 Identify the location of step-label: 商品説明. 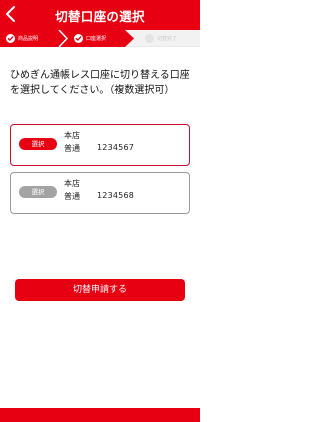
(28, 39).